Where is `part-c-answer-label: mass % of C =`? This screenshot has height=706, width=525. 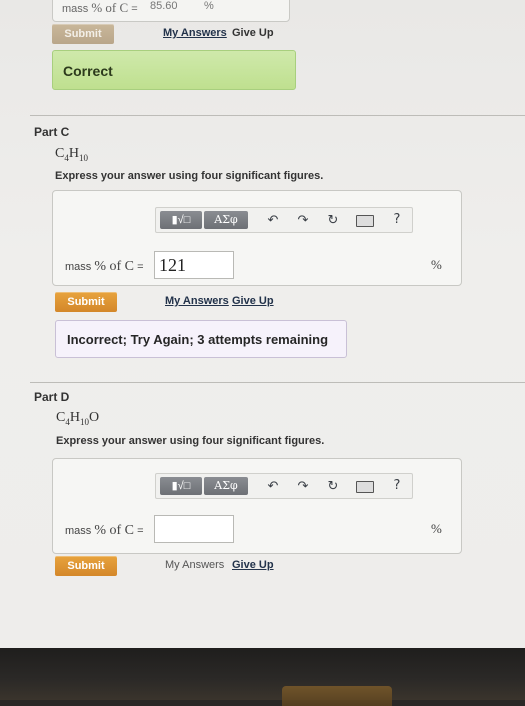
part-c-answer-label: mass % of C = is located at coordinates (104, 267).